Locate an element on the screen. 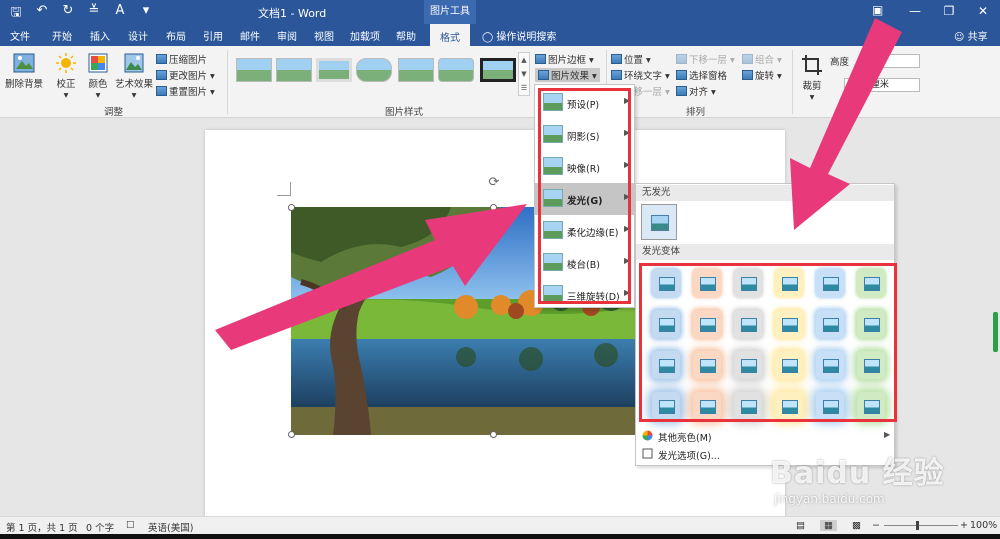  restore-icon: ❐ is located at coordinates (949, 12).